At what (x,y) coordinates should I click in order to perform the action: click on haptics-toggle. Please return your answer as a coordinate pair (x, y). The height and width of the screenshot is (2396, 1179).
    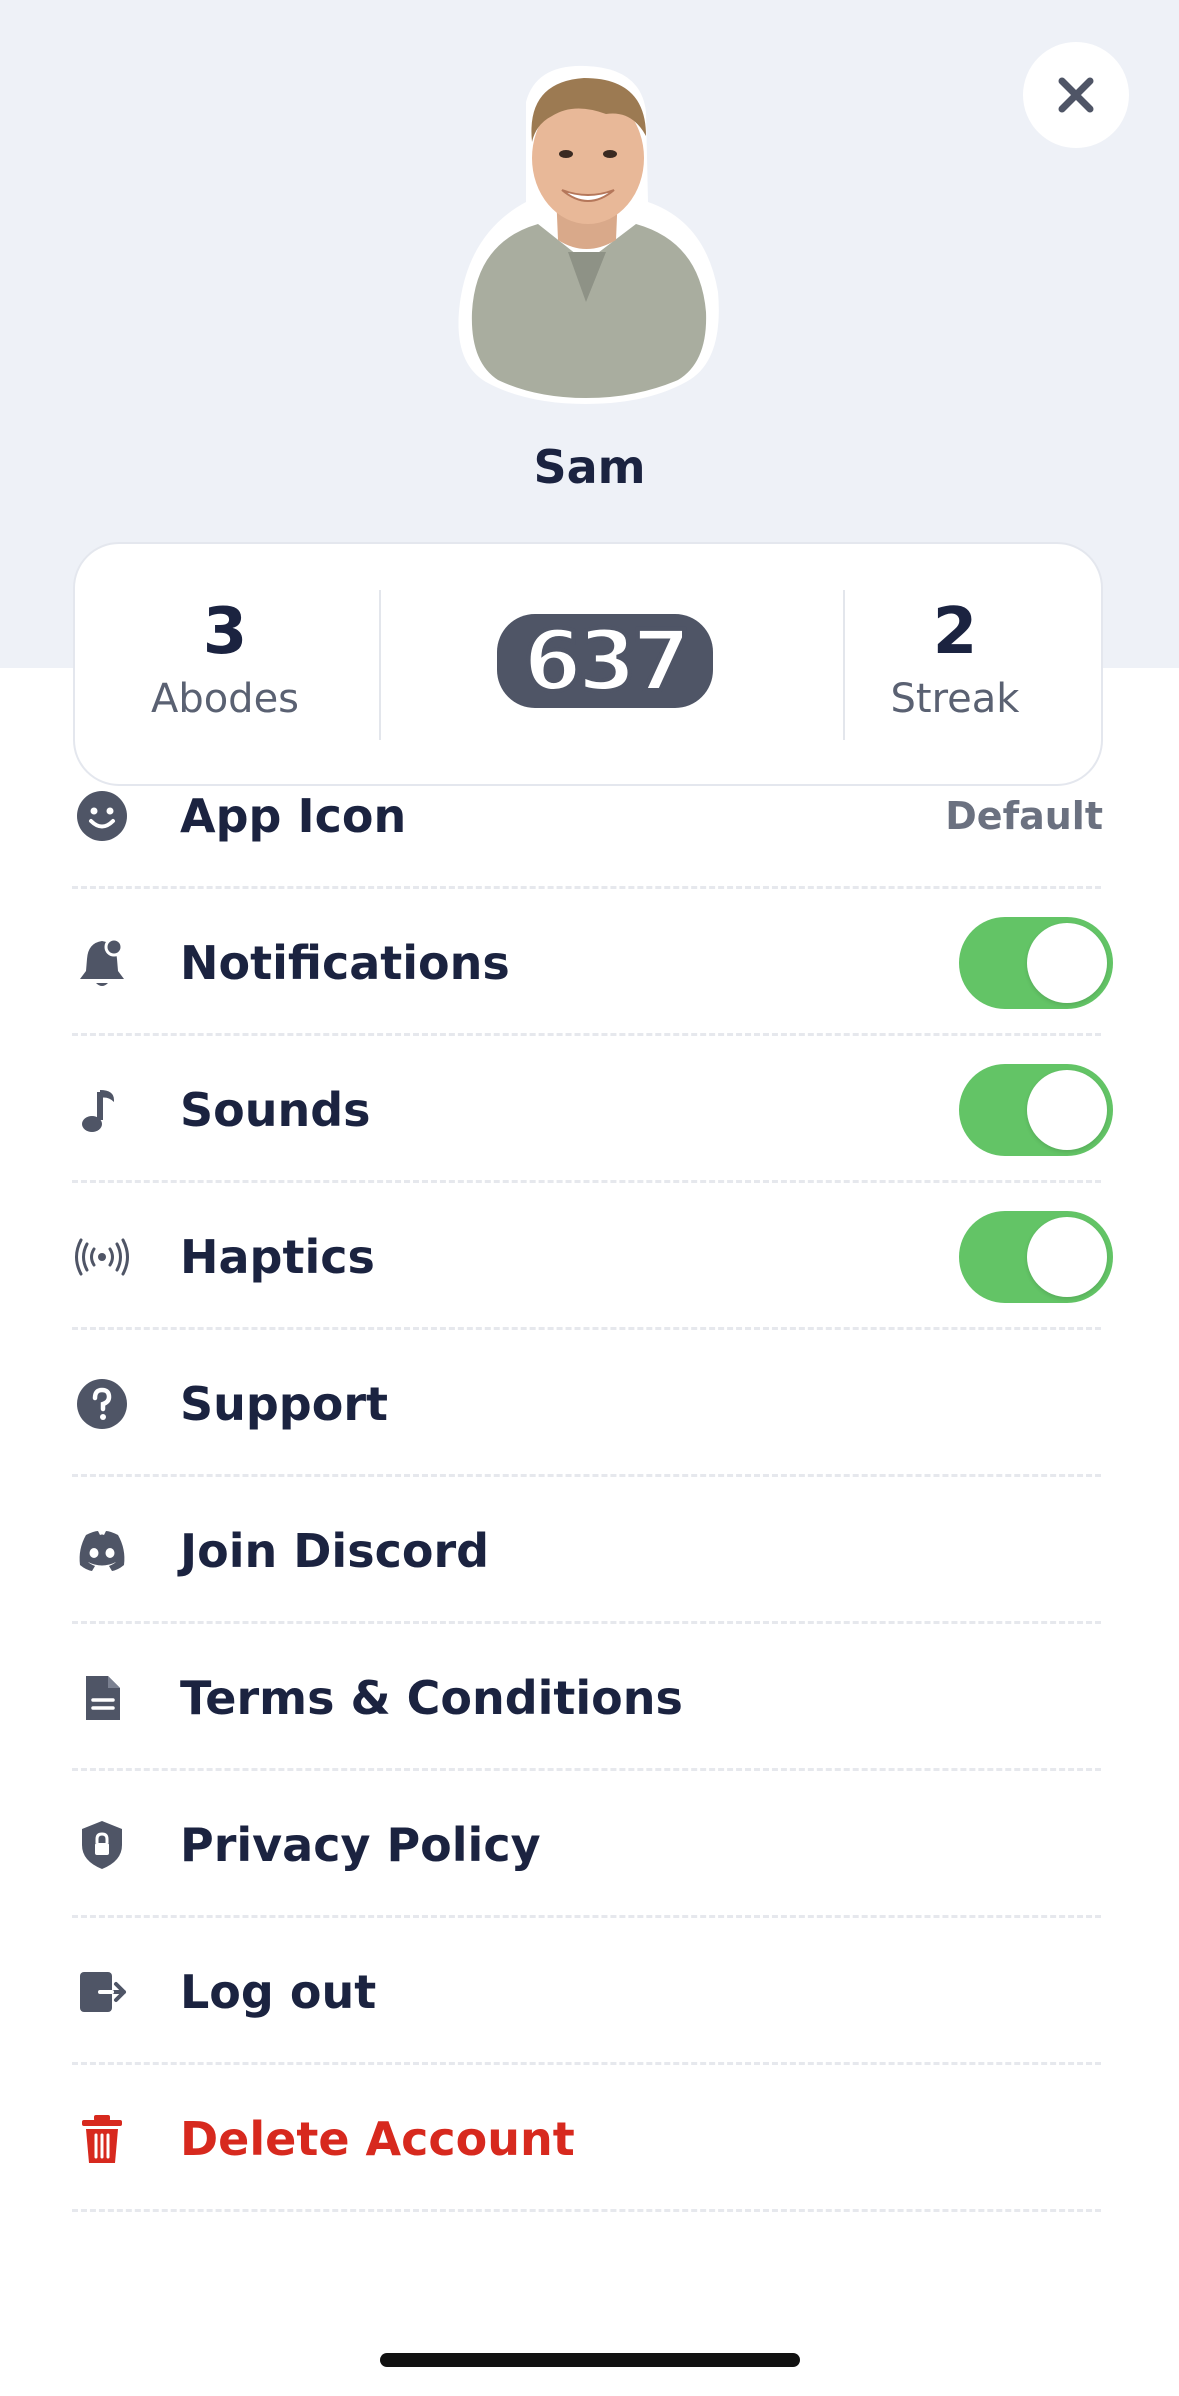
    Looking at the image, I should click on (1036, 1256).